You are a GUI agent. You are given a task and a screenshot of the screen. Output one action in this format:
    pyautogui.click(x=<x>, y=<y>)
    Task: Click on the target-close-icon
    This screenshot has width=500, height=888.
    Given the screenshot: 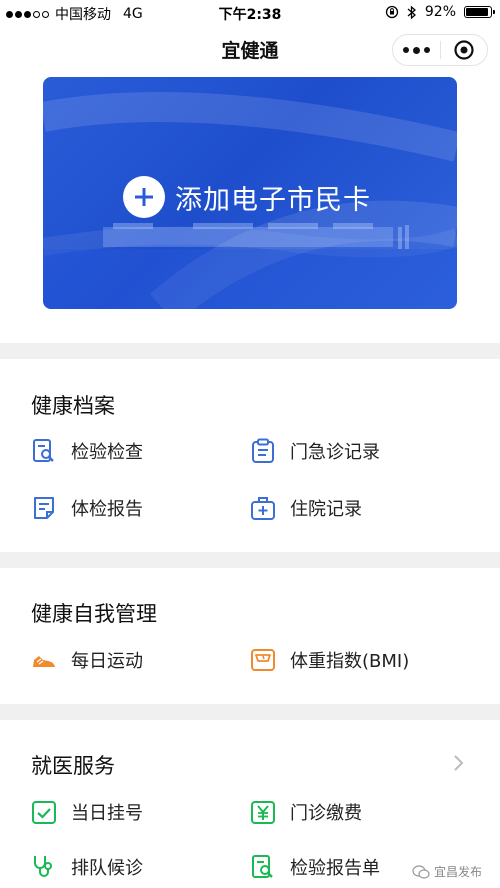 What is the action you would take?
    pyautogui.click(x=464, y=50)
    